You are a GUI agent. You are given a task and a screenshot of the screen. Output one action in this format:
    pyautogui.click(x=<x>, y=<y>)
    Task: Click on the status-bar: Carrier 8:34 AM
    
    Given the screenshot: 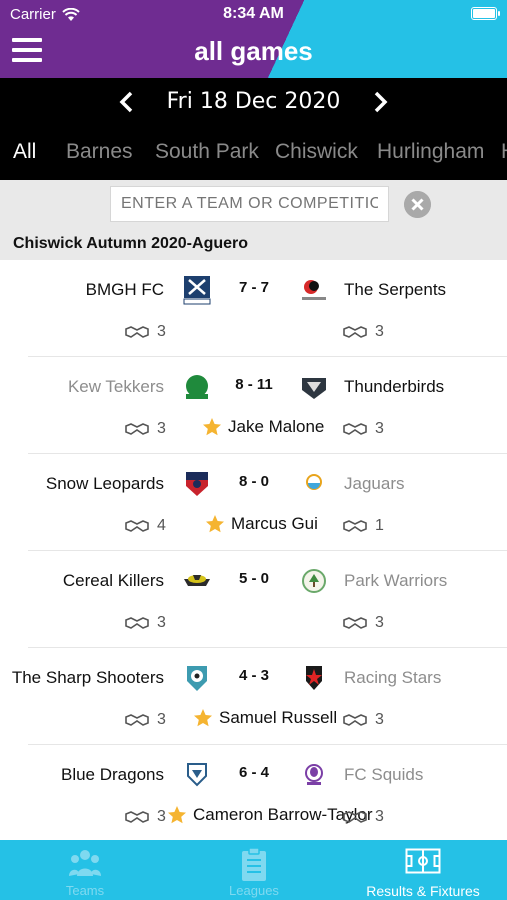 What is the action you would take?
    pyautogui.click(x=253, y=14)
    